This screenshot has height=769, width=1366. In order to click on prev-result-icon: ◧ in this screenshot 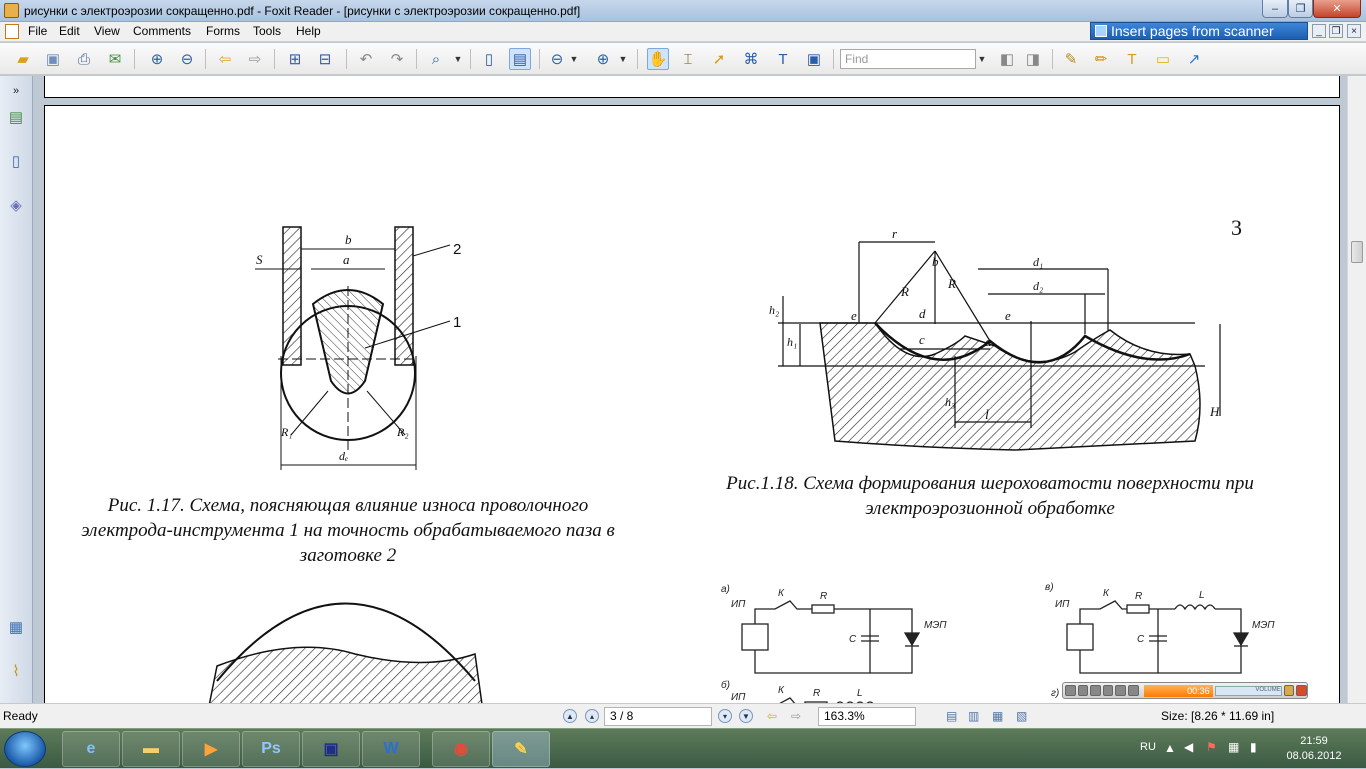, I will do `click(1007, 59)`.